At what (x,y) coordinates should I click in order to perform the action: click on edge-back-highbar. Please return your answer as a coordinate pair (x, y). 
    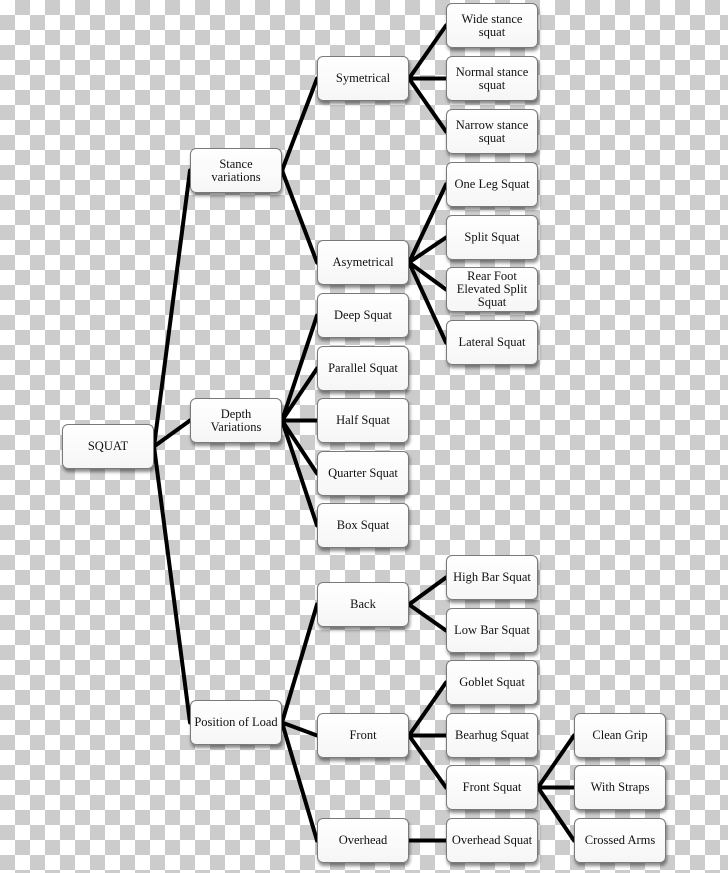
    Looking at the image, I should click on (427, 591).